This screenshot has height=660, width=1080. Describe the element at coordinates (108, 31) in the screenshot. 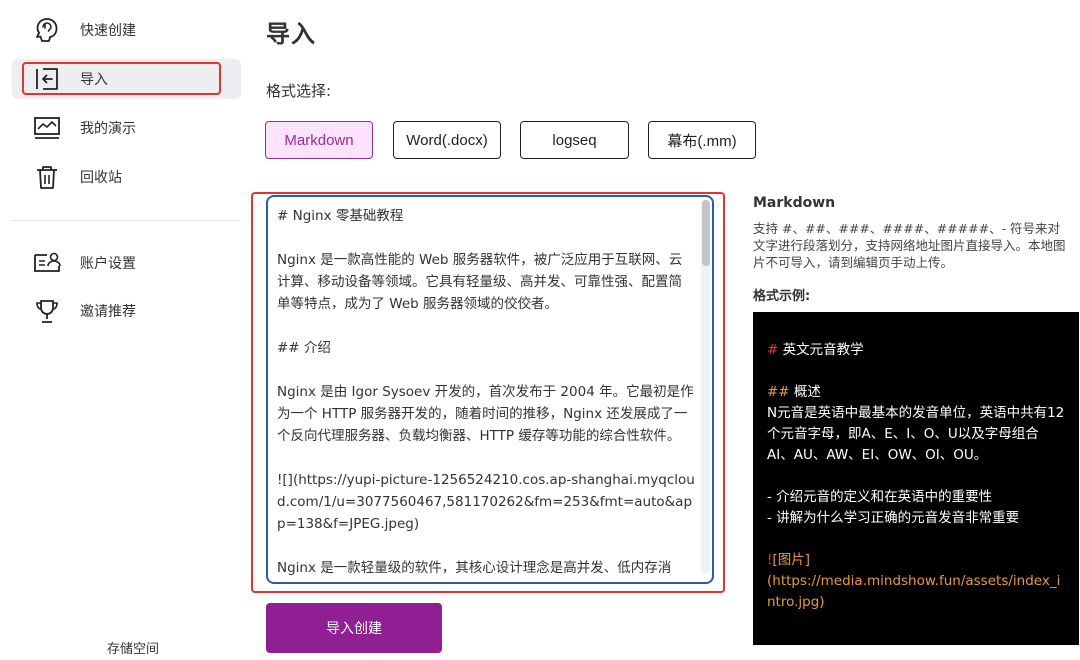

I see `sidebar-item-label: 快速创建` at that location.